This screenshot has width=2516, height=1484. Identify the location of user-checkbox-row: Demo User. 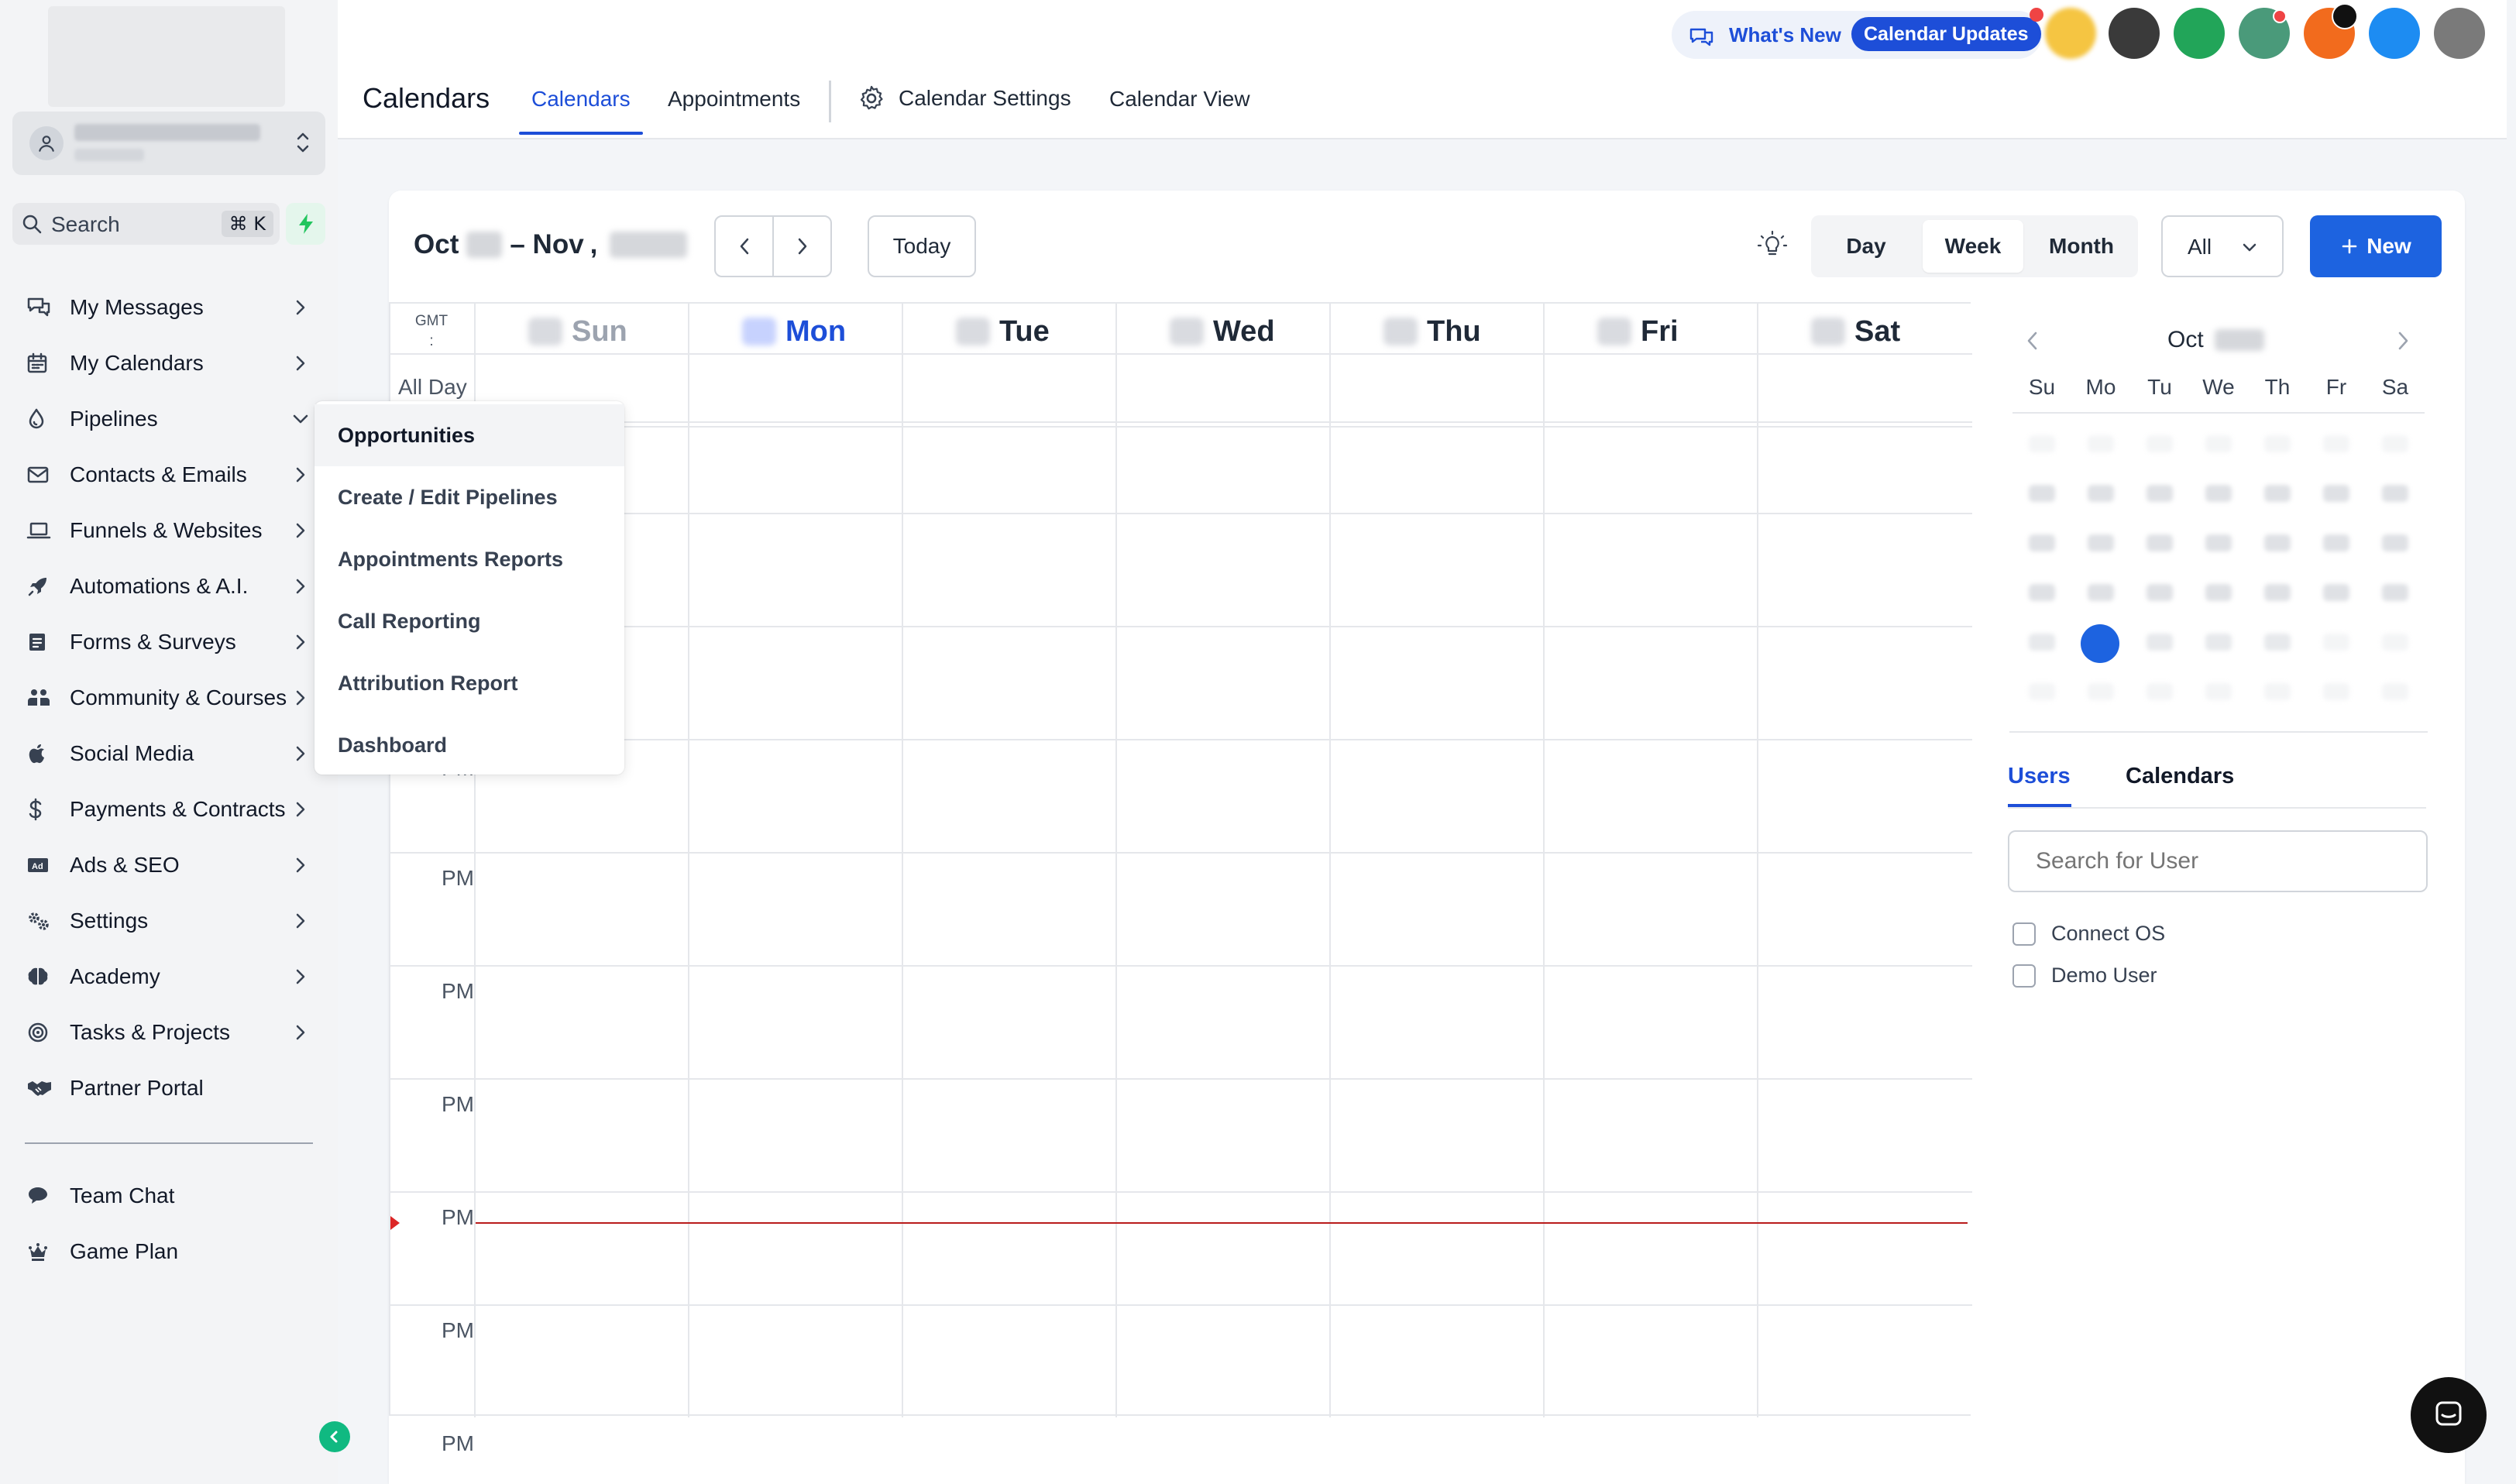
(2084, 976).